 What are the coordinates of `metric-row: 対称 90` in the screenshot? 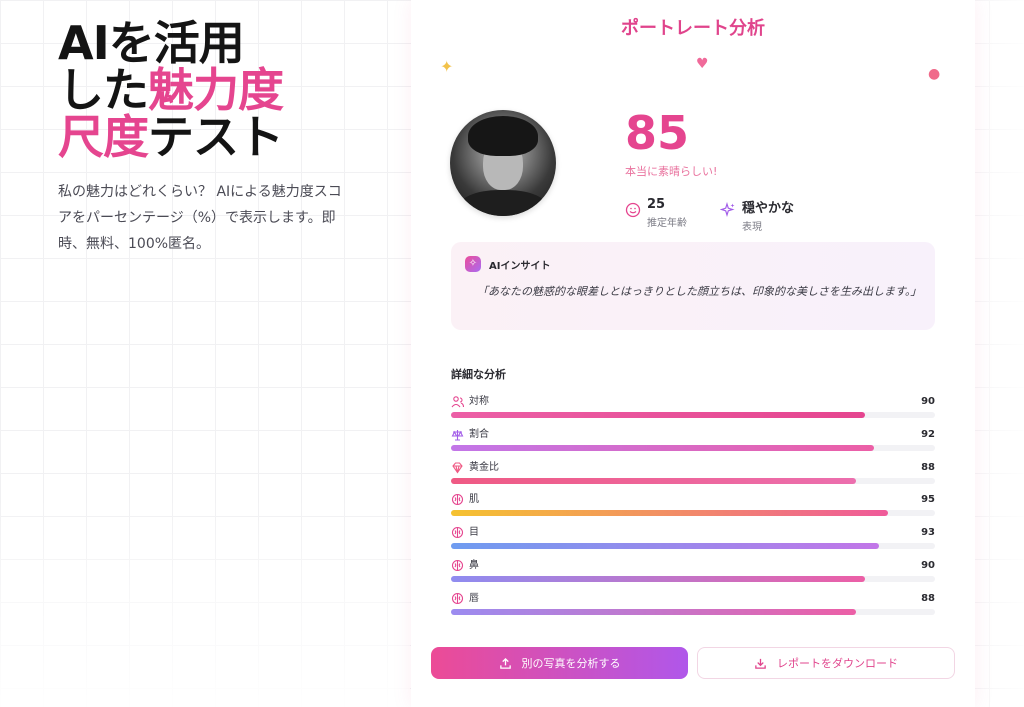 It's located at (693, 407).